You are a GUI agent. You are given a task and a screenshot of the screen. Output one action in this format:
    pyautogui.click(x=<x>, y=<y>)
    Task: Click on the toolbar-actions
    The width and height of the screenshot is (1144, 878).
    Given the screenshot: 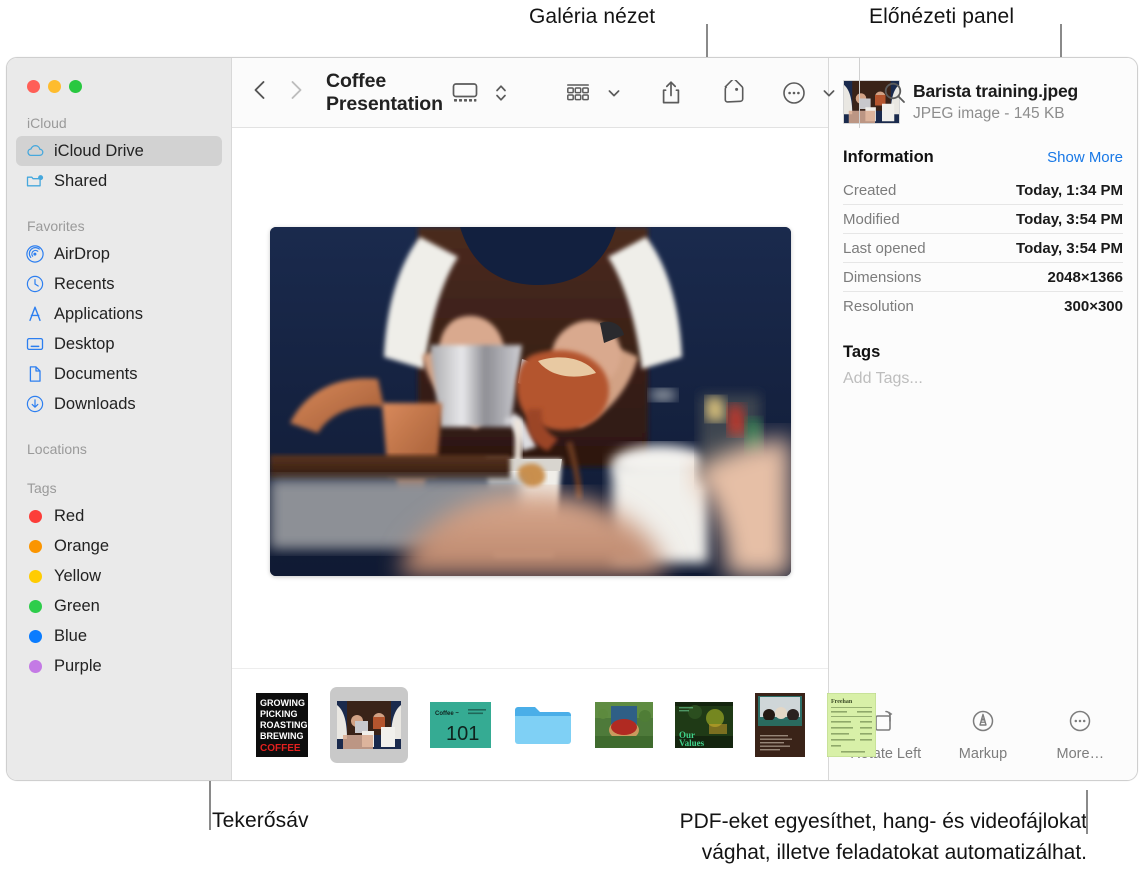 What is the action you would take?
    pyautogui.click(x=688, y=93)
    